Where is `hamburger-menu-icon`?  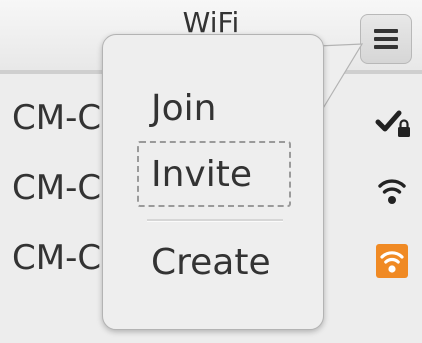 hamburger-menu-icon is located at coordinates (386, 39).